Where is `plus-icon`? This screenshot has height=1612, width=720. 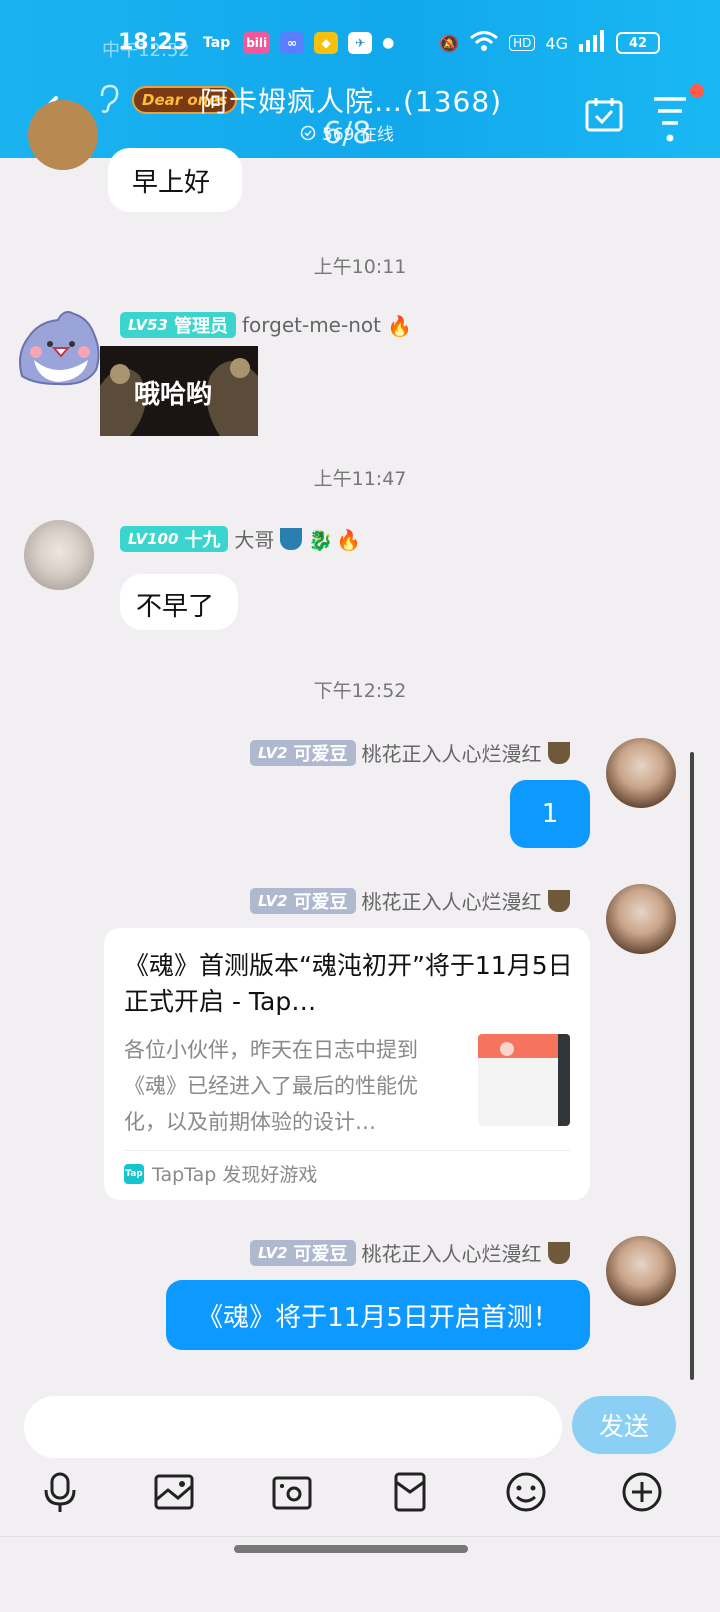 plus-icon is located at coordinates (642, 1492).